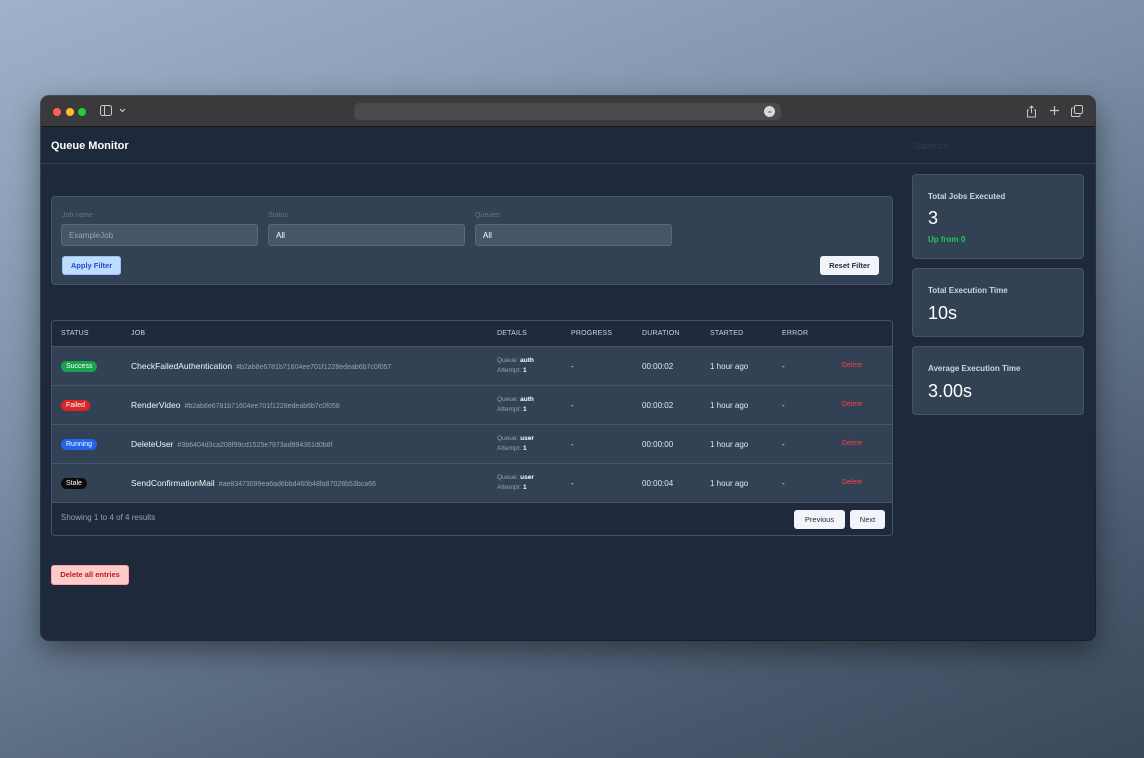 This screenshot has height=758, width=1144. Describe the element at coordinates (727, 333) in the screenshot. I see `column-header-started: STARTED` at that location.